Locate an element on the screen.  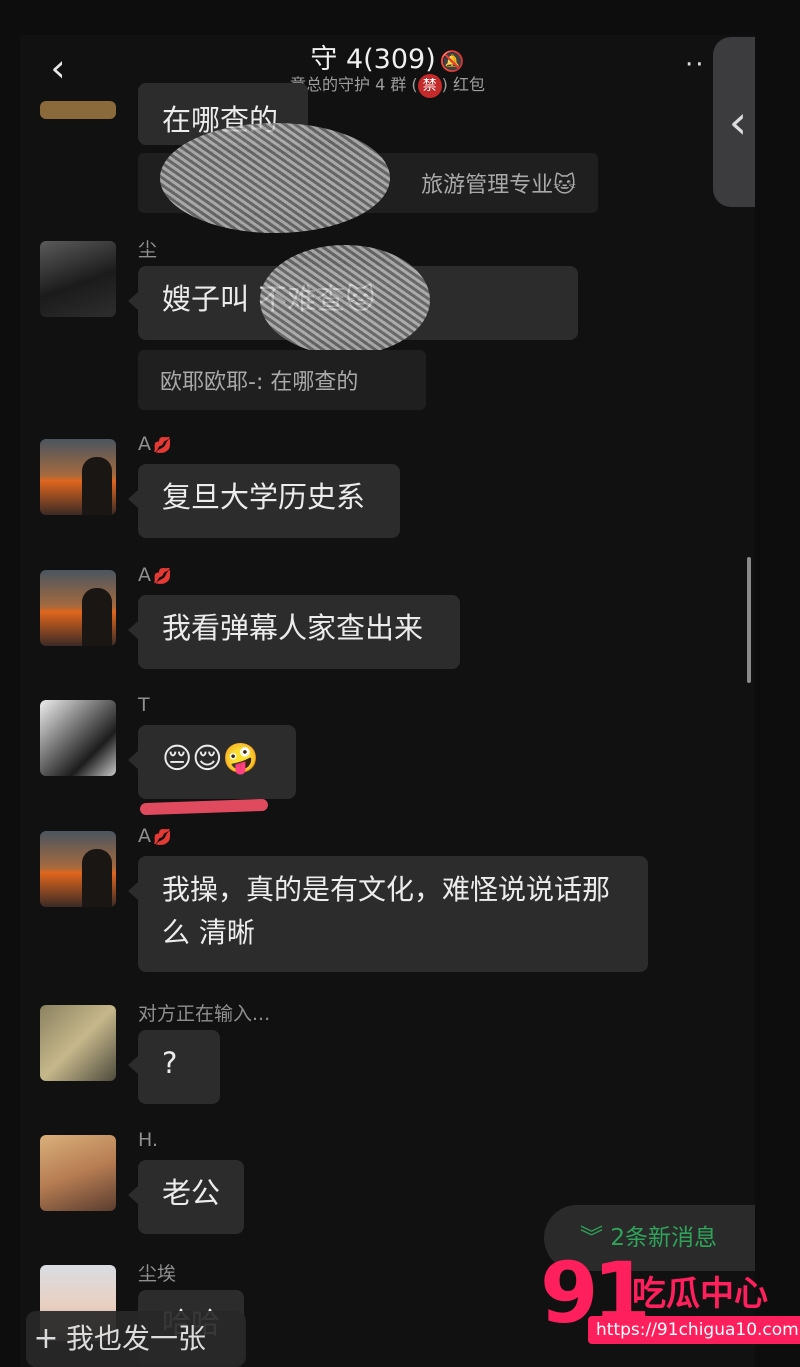
post-image-label: 我也发一张 is located at coordinates (136, 1338).